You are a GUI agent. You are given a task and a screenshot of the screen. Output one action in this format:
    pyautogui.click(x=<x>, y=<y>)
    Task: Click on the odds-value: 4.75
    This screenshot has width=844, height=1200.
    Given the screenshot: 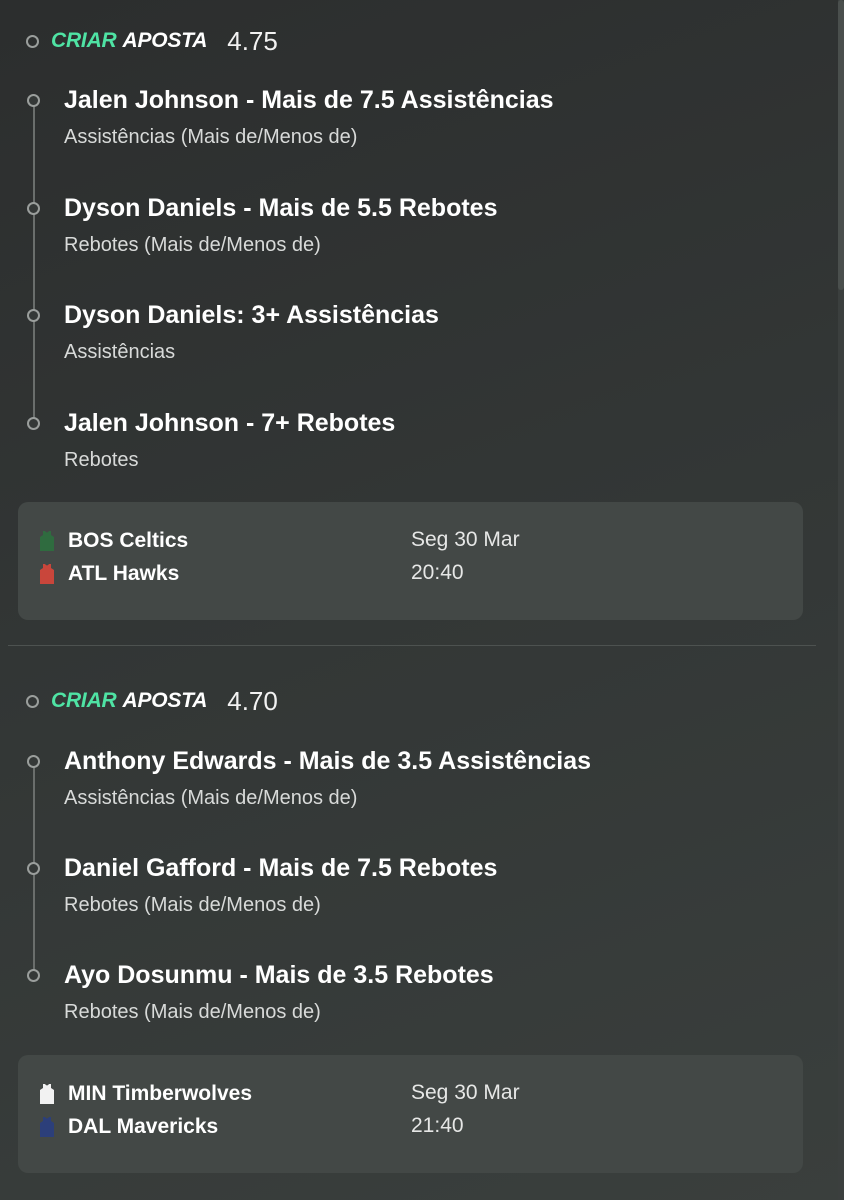 What is the action you would take?
    pyautogui.click(x=252, y=40)
    